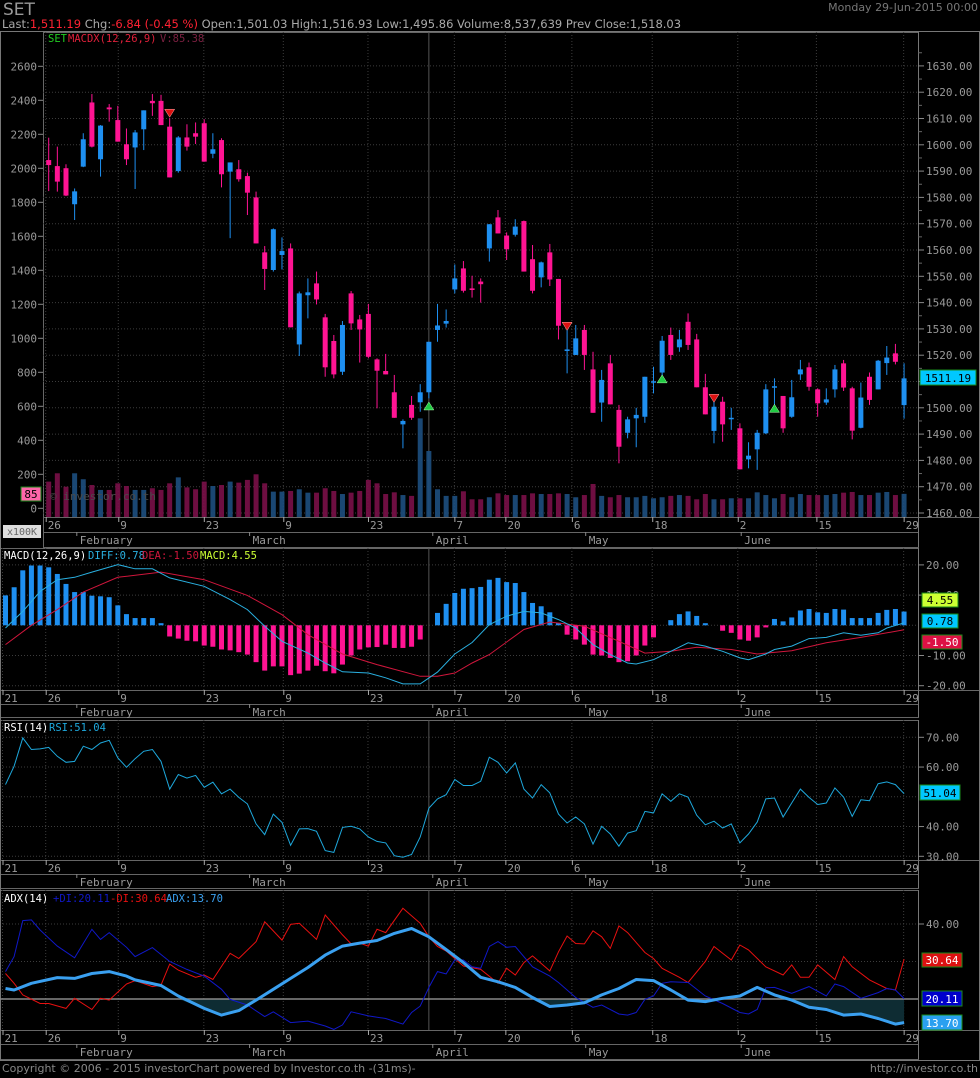  I want to click on main-date-label: 7, so click(459, 525).